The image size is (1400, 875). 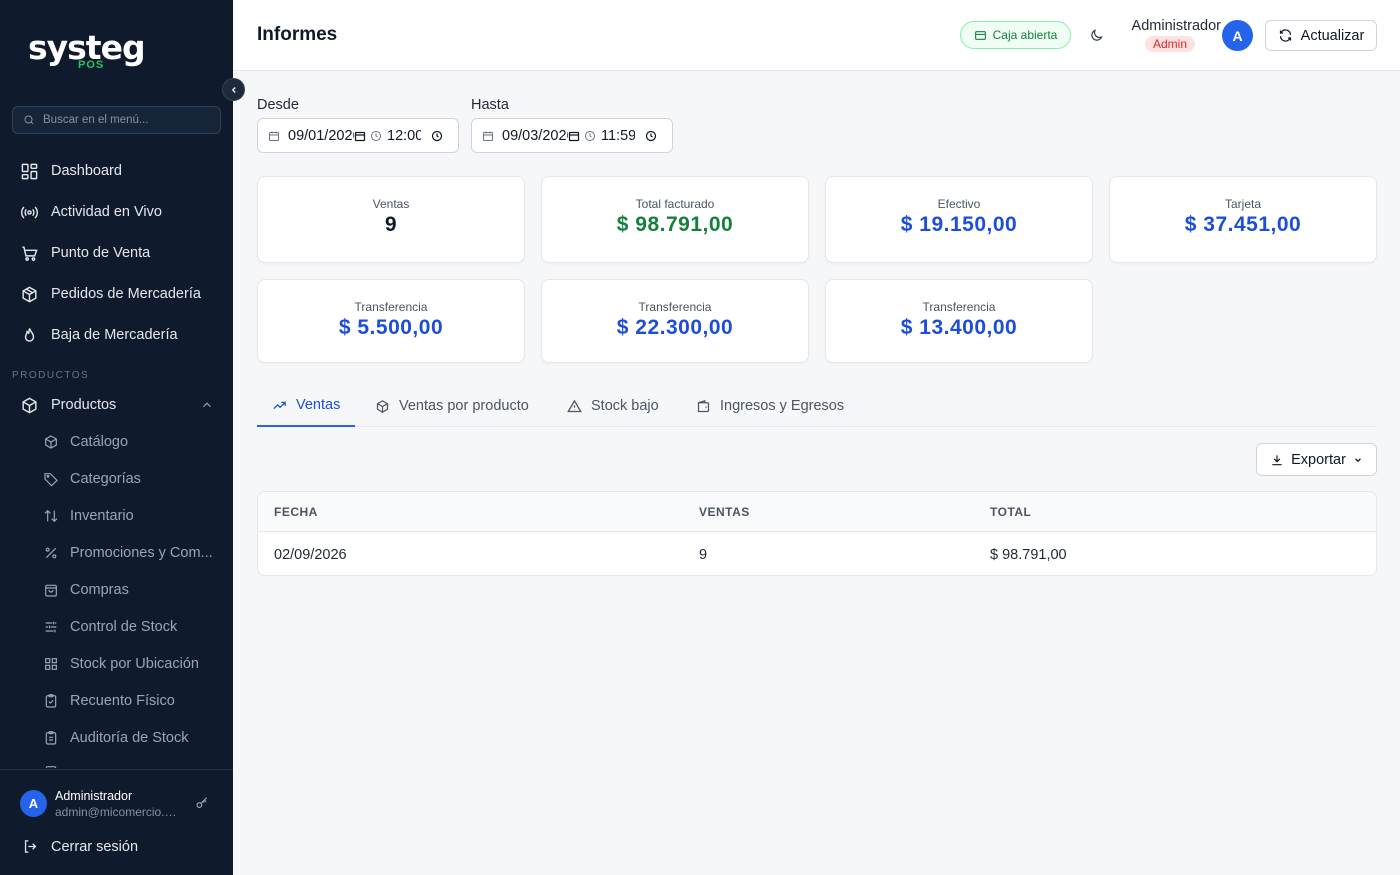 What do you see at coordinates (86, 171) in the screenshot?
I see `sidebar-item-label: Dashboard` at bounding box center [86, 171].